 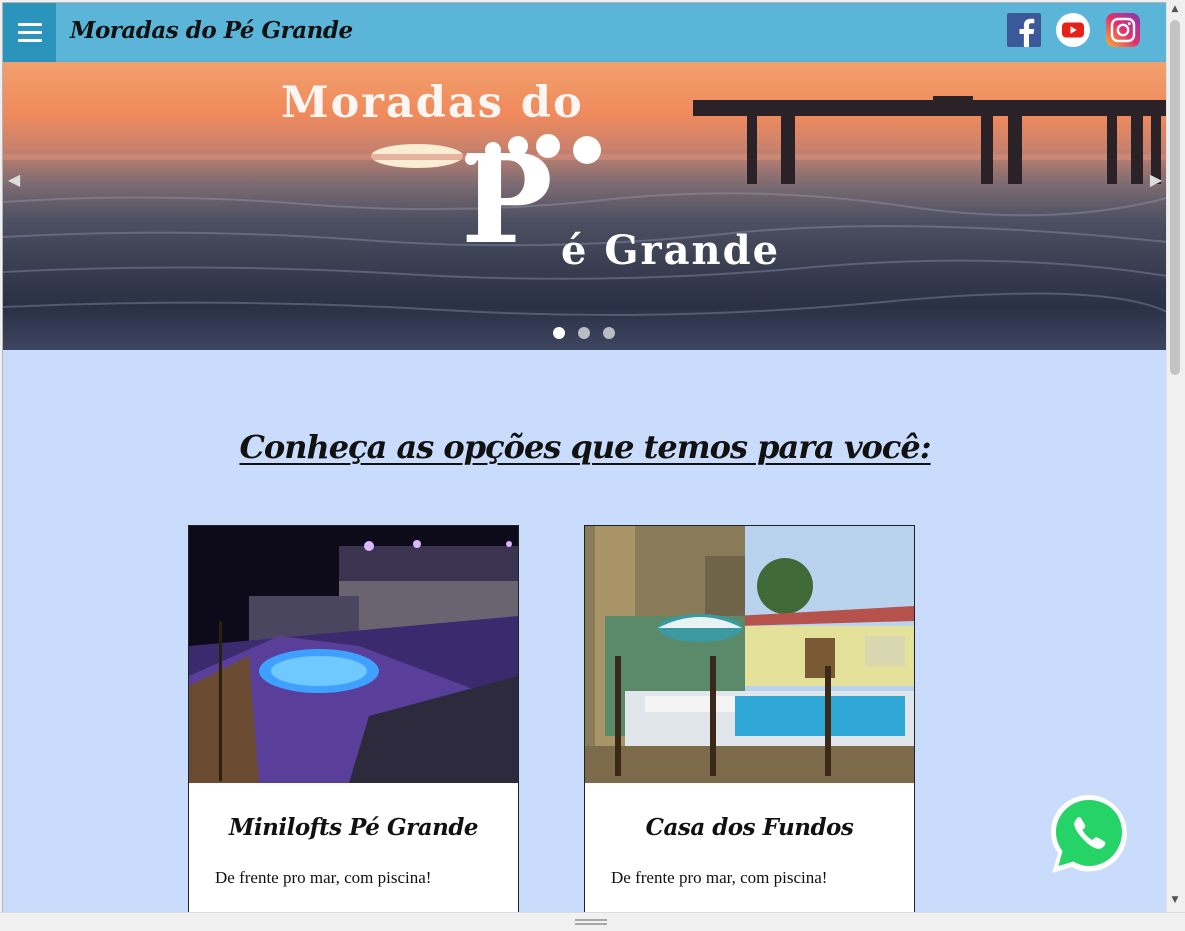 I want to click on card-photo-casa-dos-fundos, so click(x=749, y=654).